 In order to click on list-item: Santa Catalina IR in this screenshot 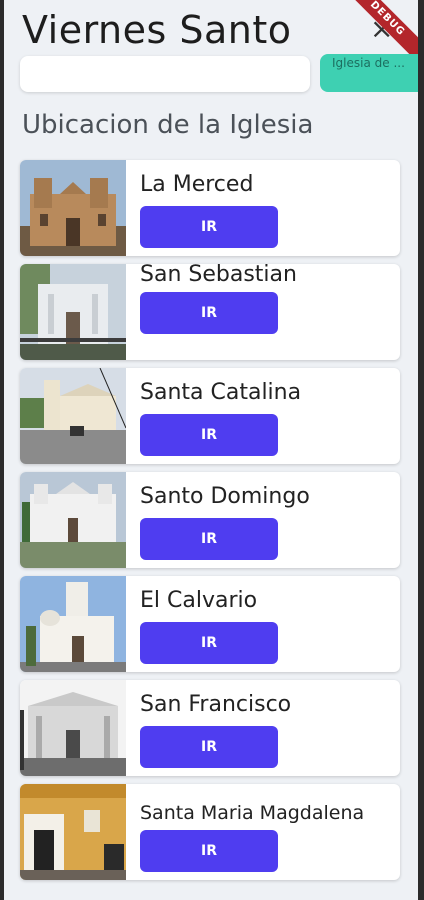, I will do `click(210, 416)`.